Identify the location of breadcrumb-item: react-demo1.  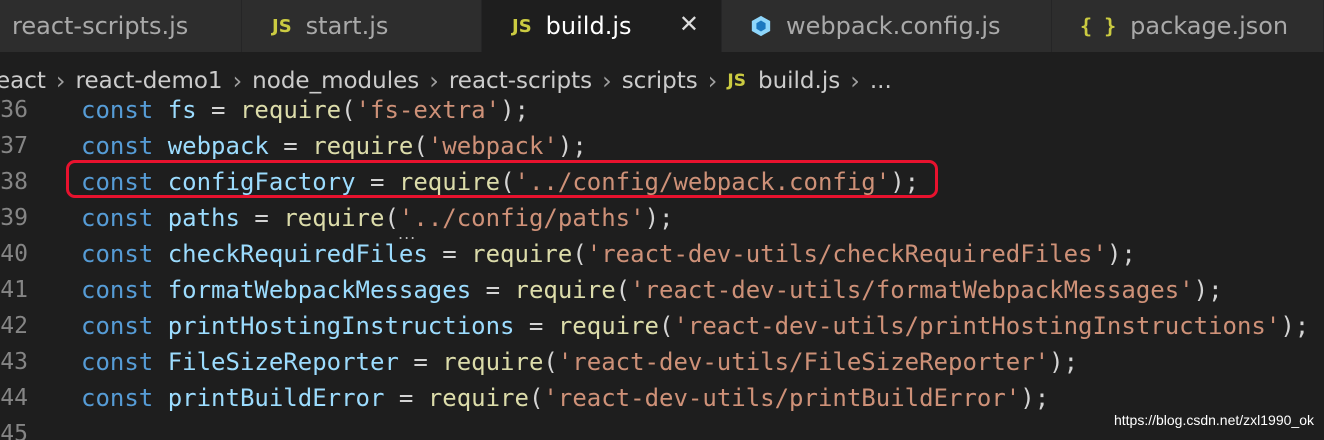
(149, 81).